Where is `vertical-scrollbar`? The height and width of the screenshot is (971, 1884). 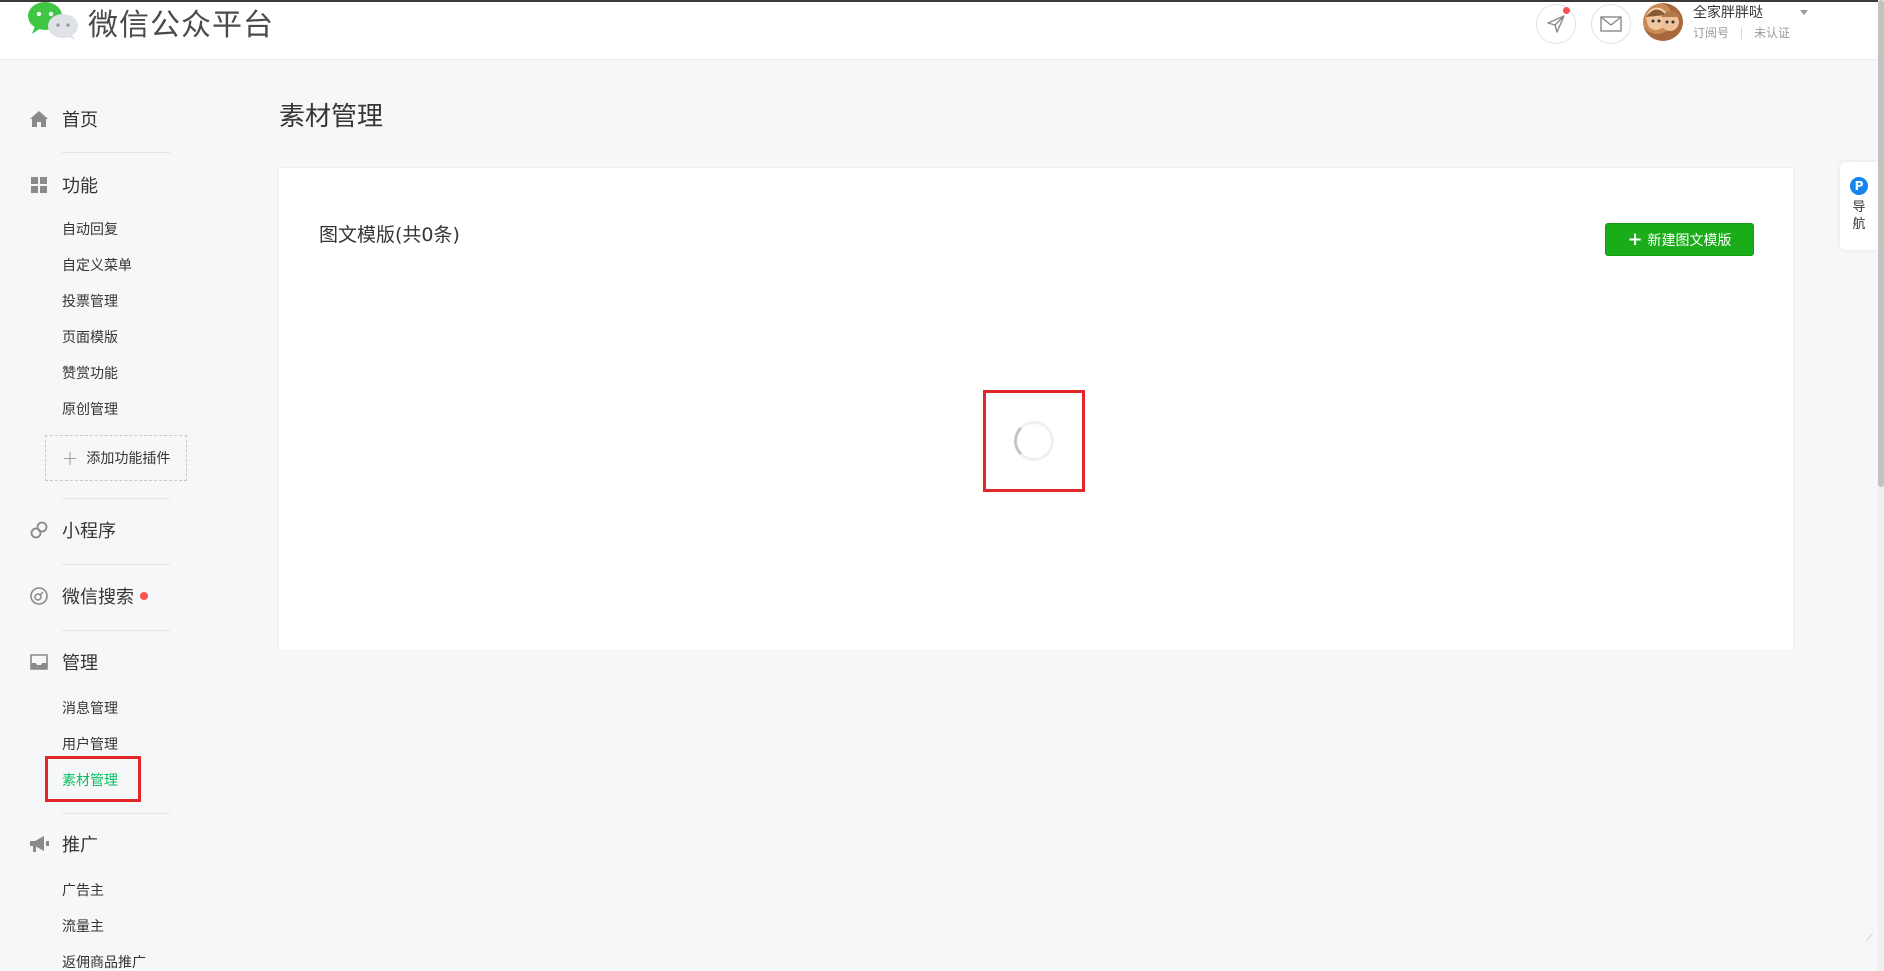
vertical-scrollbar is located at coordinates (1881, 485).